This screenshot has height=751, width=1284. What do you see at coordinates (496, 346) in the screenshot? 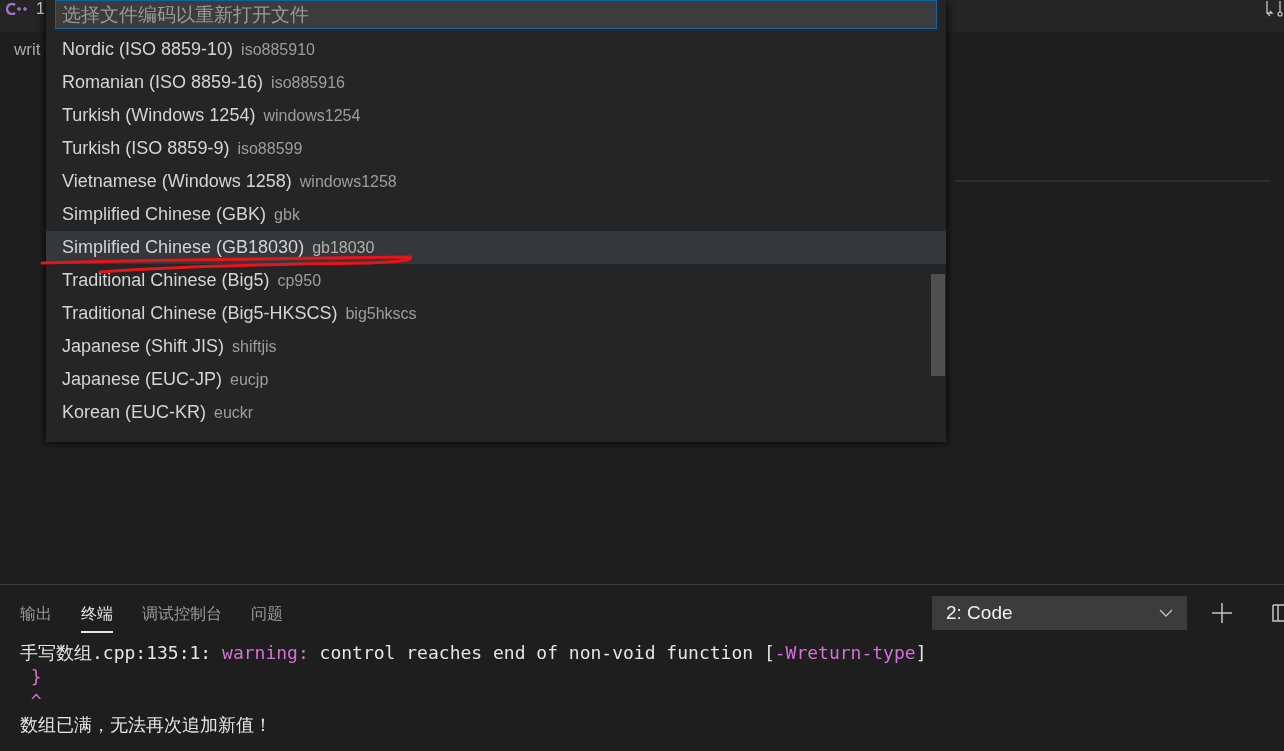
I see `encoding-option: Japanese (Shift JIS) shiftjis` at bounding box center [496, 346].